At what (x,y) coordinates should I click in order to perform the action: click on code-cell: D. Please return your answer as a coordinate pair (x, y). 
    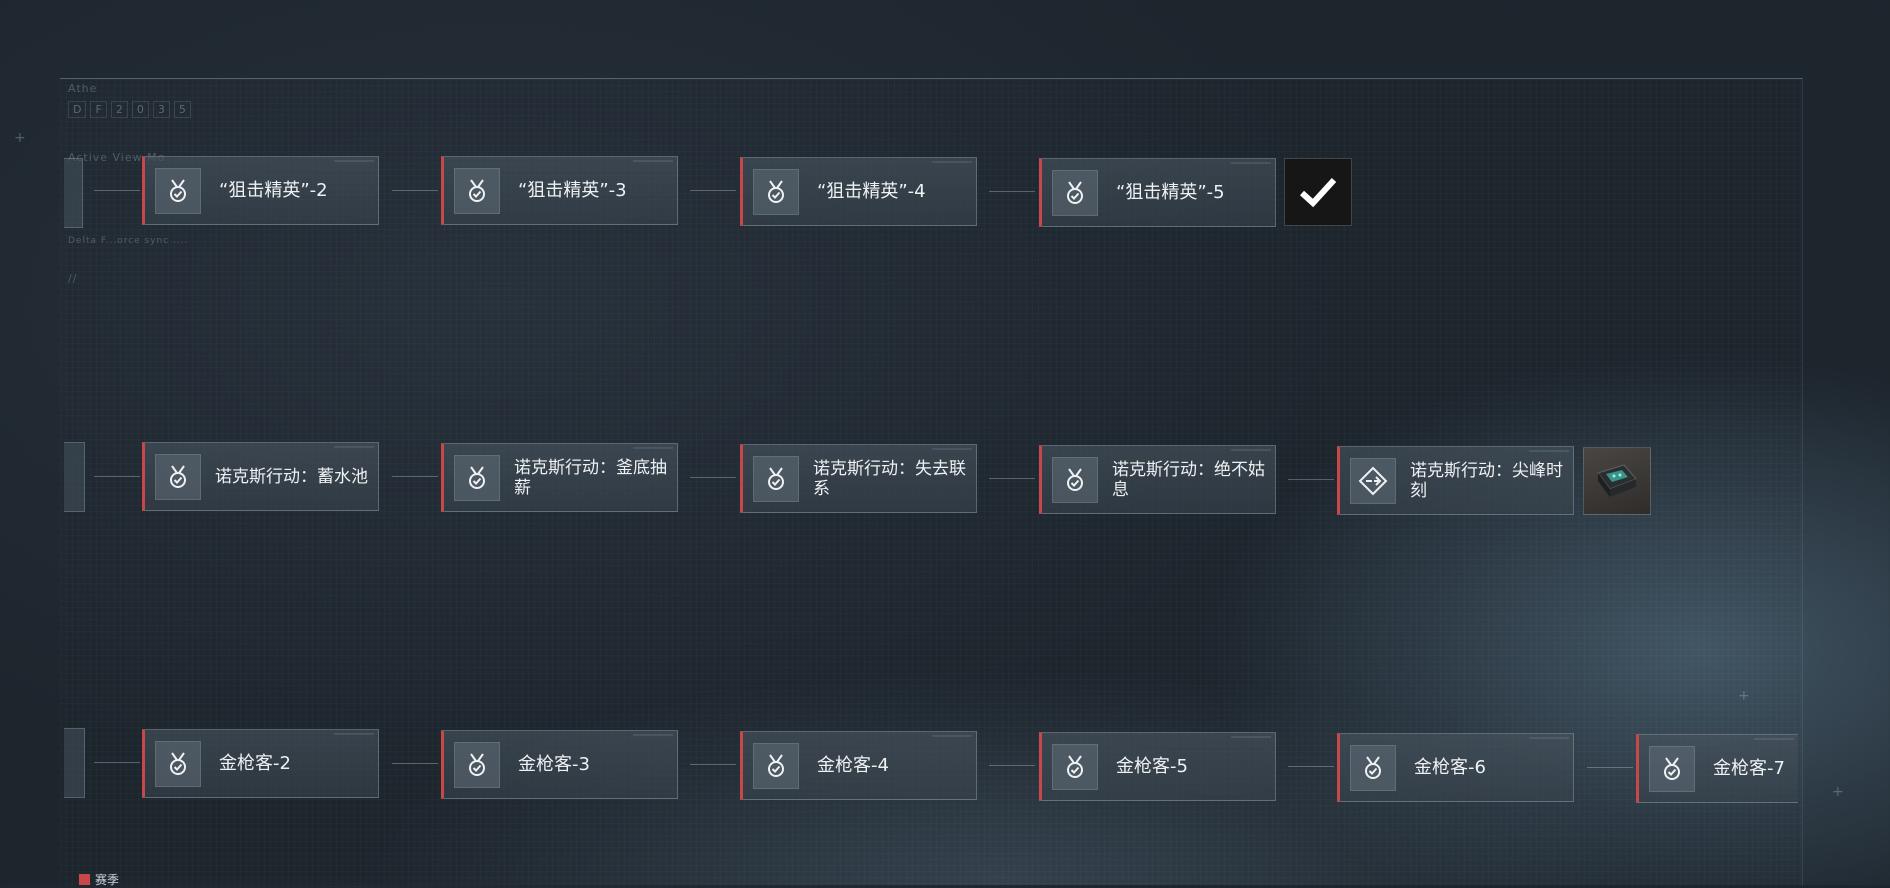
    Looking at the image, I should click on (77, 109).